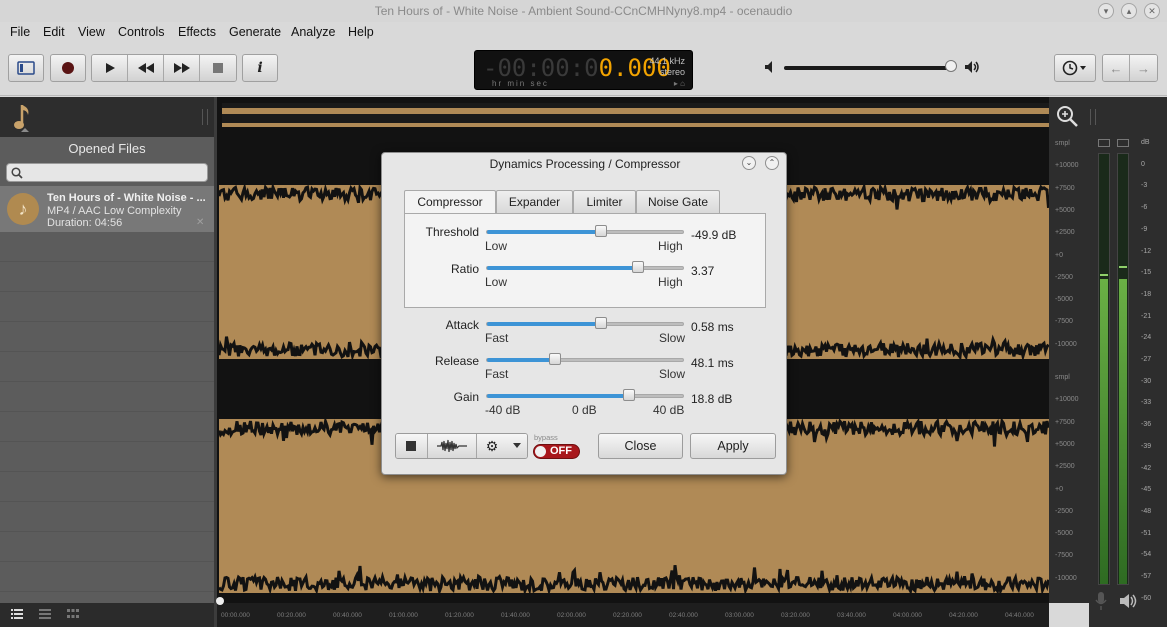 This screenshot has height=627, width=1167. I want to click on search-icon, so click(17, 173).